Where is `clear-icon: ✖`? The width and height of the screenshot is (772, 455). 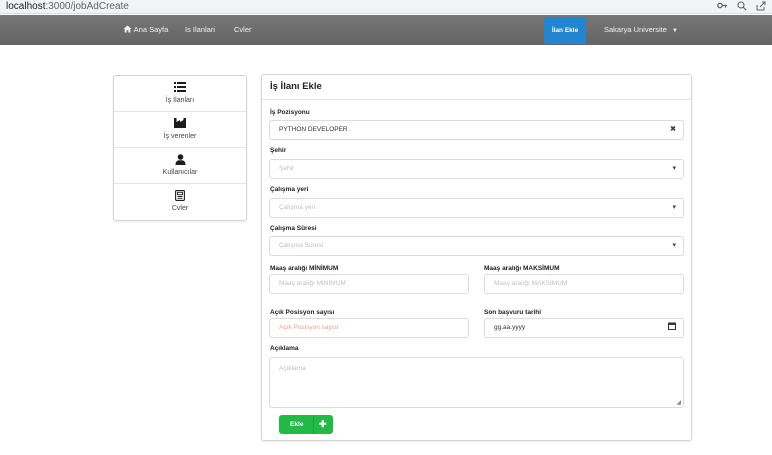
clear-icon: ✖ is located at coordinates (673, 130).